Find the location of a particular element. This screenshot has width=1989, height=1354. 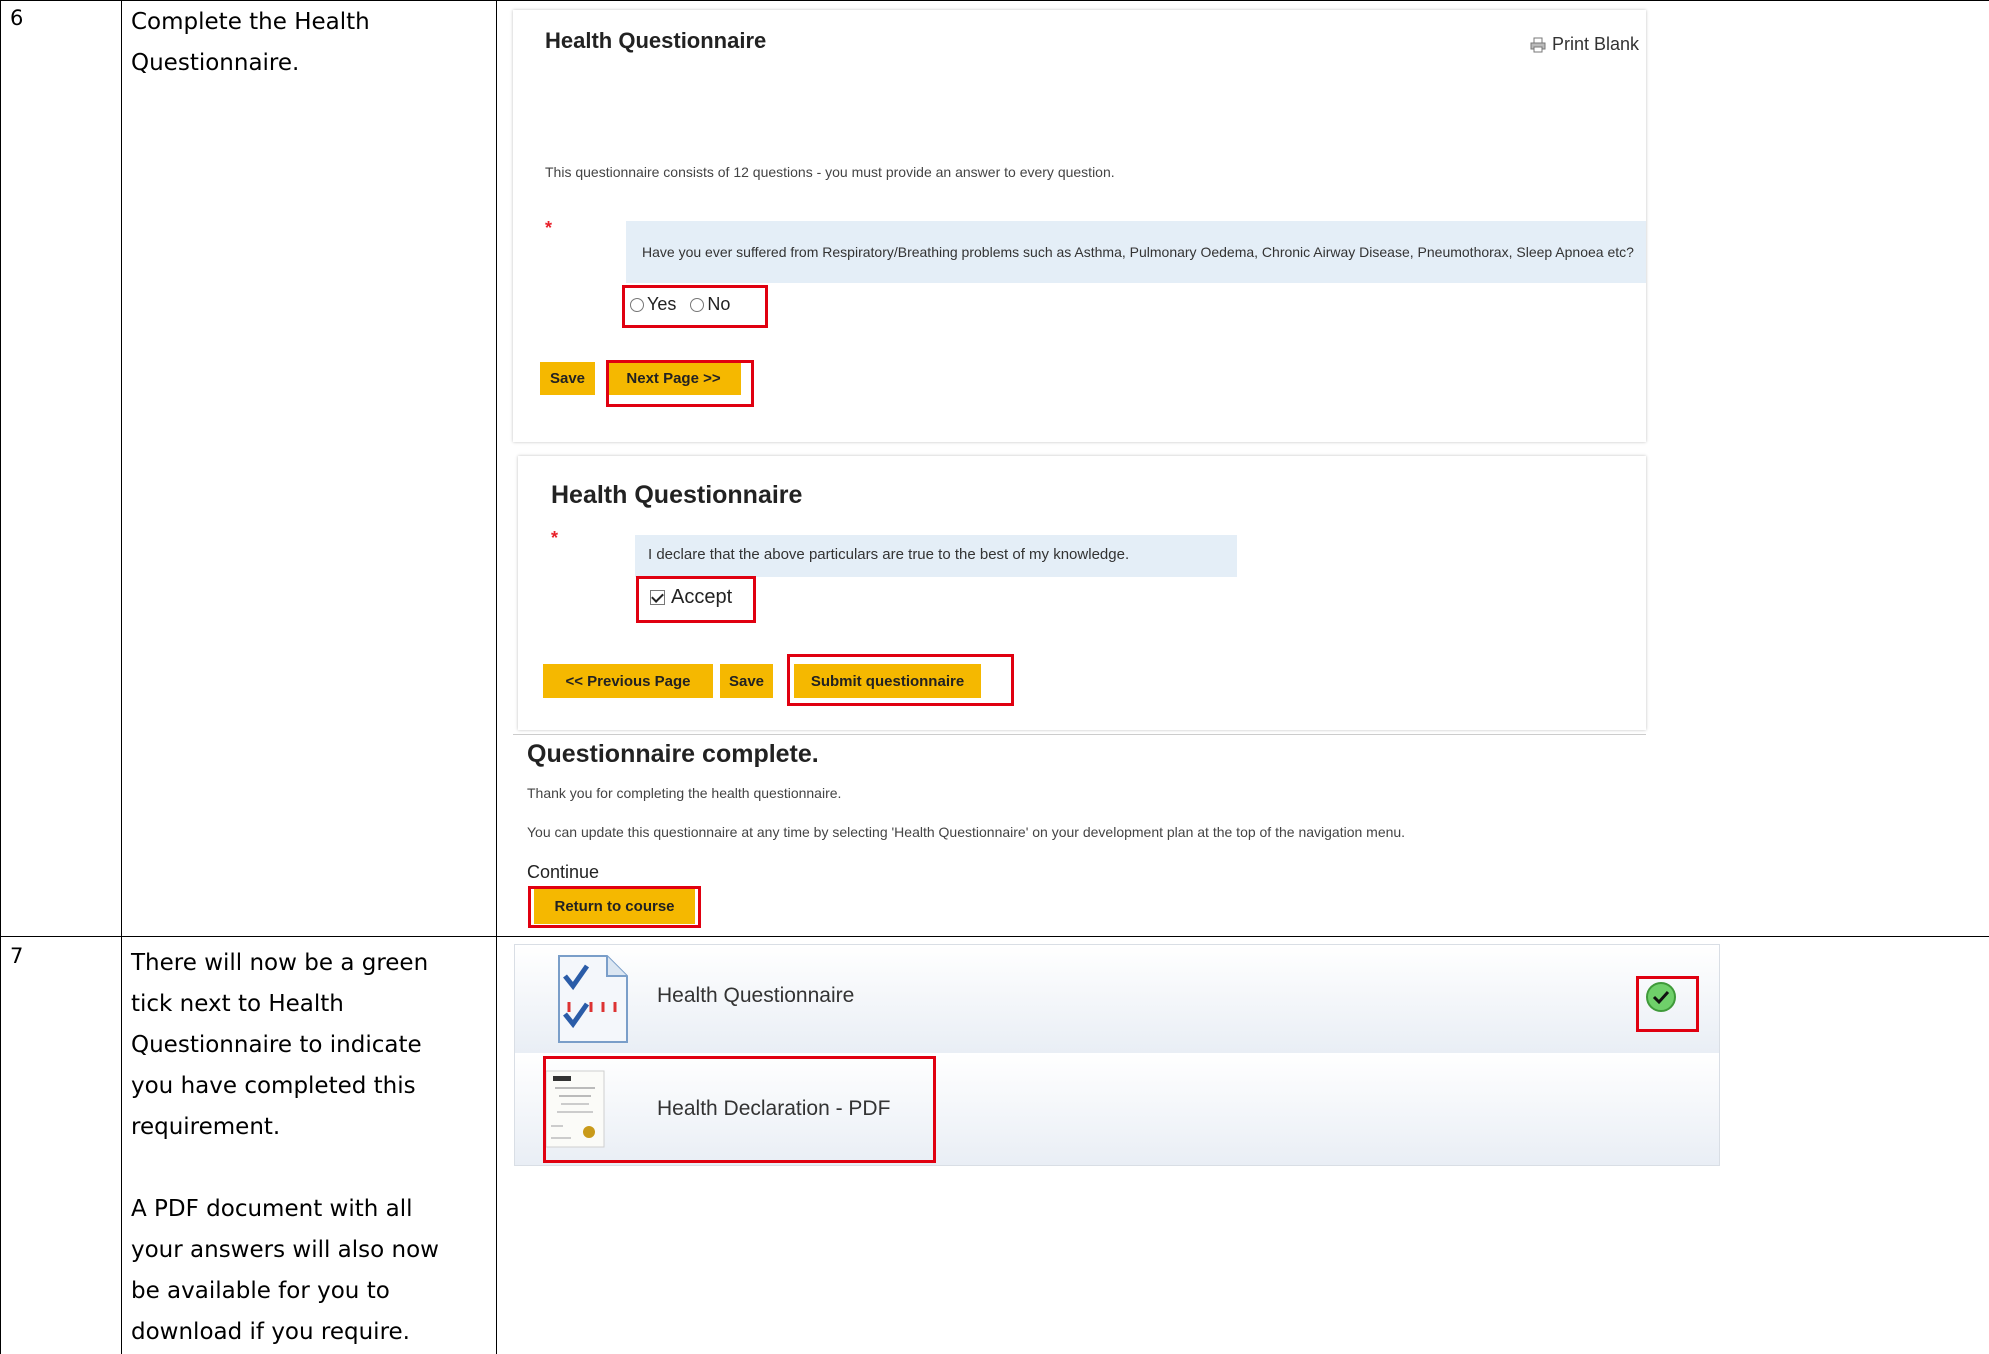

print-blank-link: Print Blank is located at coordinates (1584, 44).